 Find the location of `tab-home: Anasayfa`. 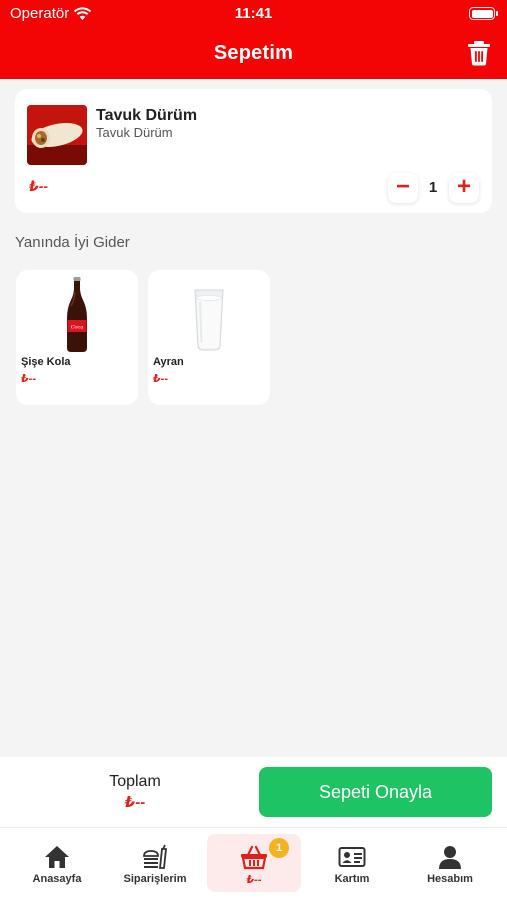

tab-home: Anasayfa is located at coordinates (57, 863).